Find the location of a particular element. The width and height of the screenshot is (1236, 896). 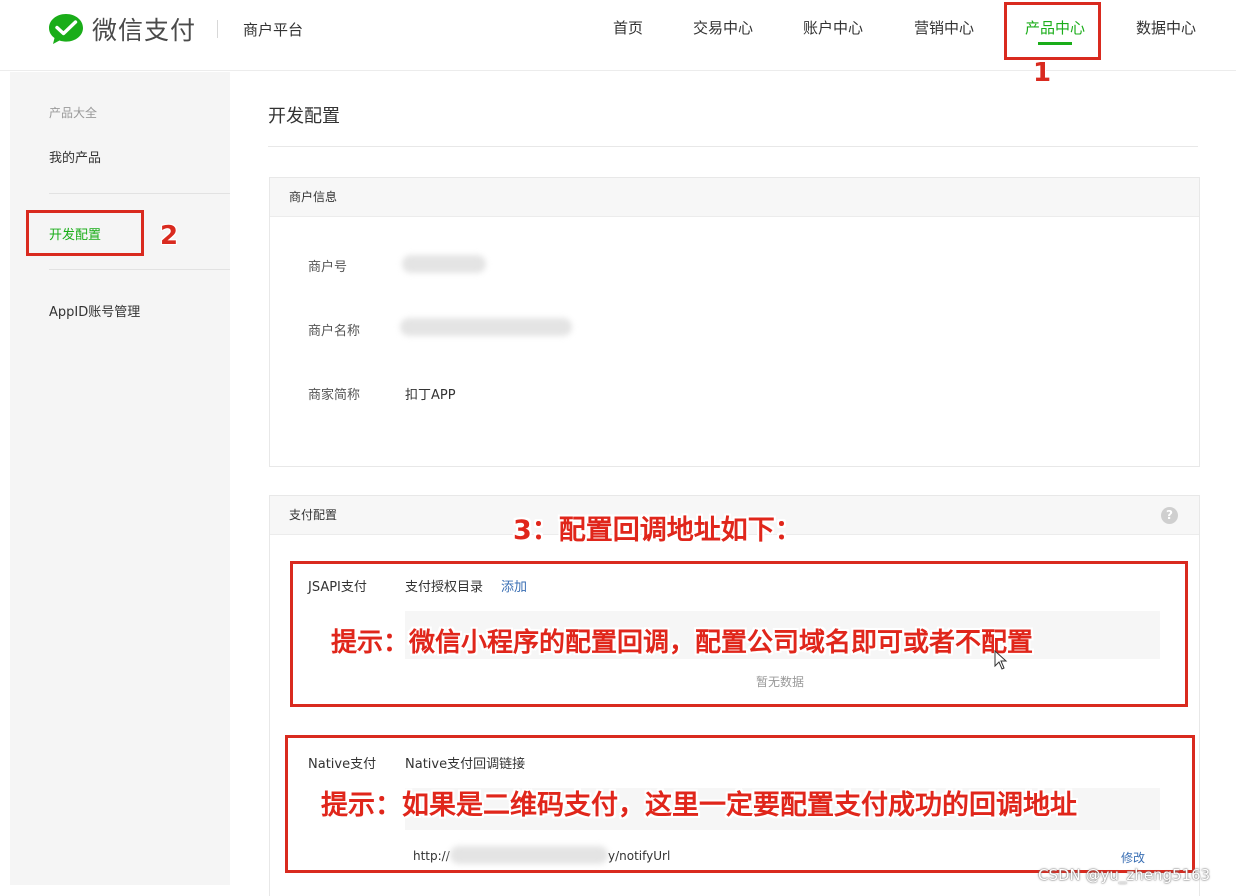

help-icon: ? is located at coordinates (1169, 515).